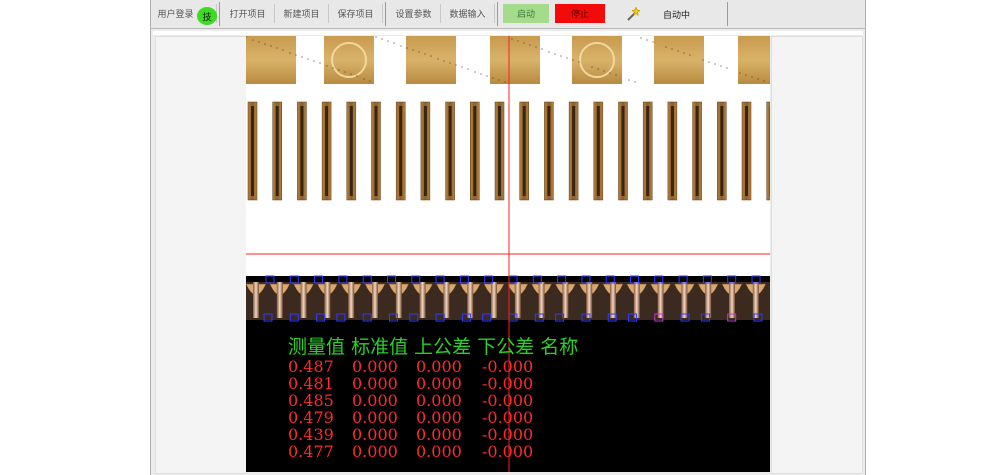 Image resolution: width=1000 pixels, height=475 pixels. Describe the element at coordinates (559, 347) in the screenshot. I see `header-name: 名称` at that location.